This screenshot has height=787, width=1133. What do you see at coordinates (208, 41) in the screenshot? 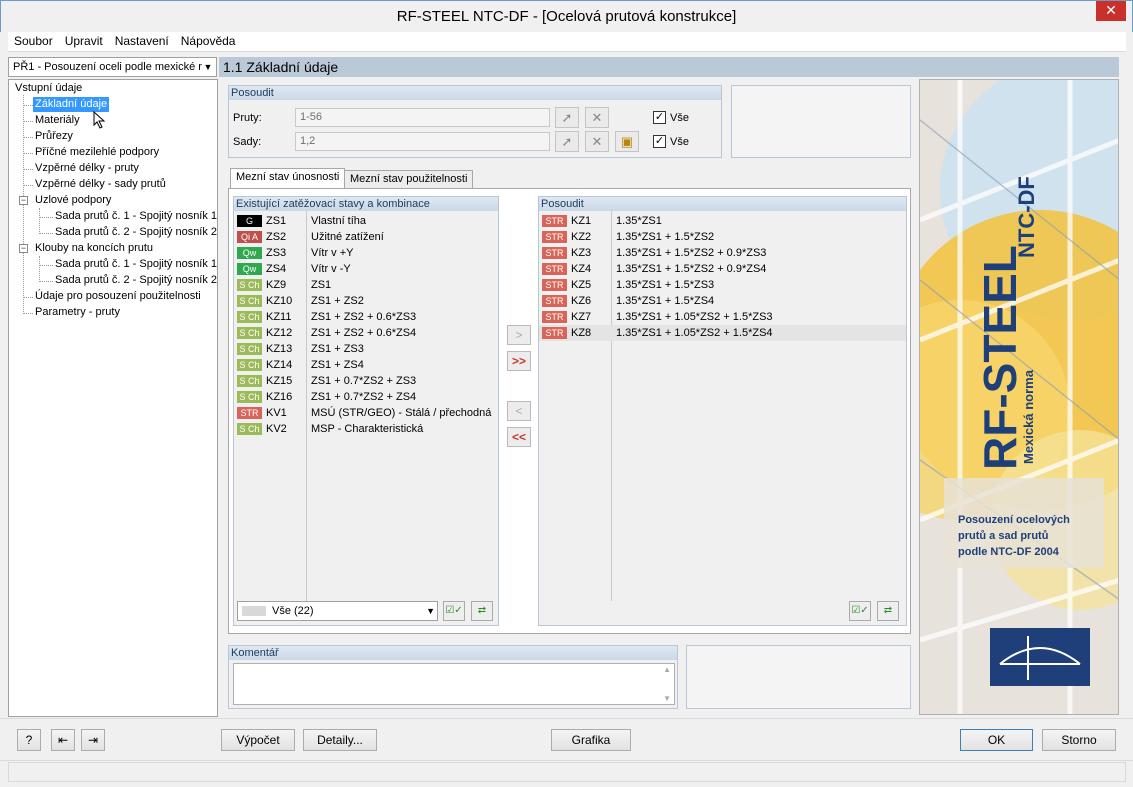
I see `menu-napoveda: Nápověda` at bounding box center [208, 41].